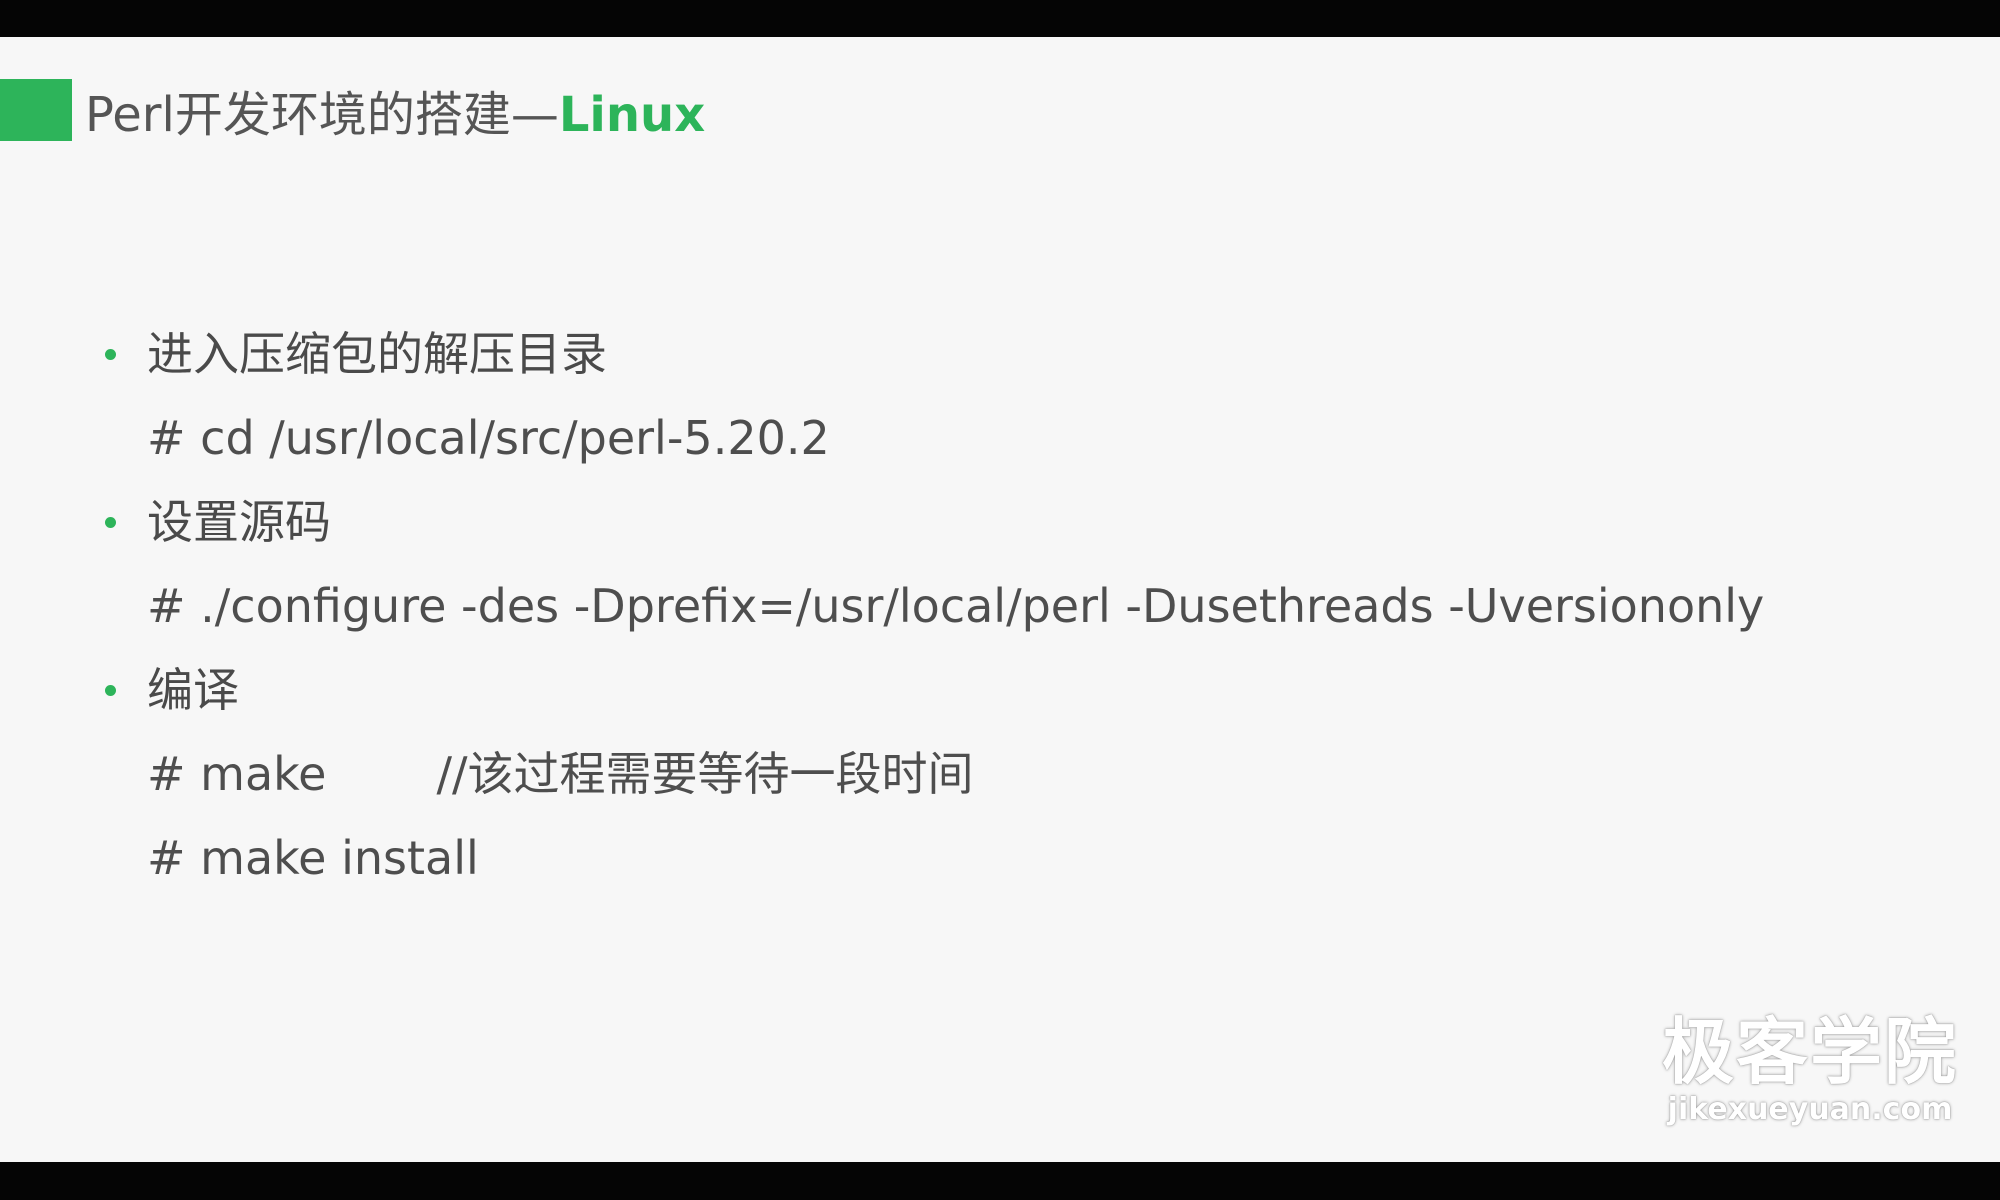 The width and height of the screenshot is (2000, 1200). What do you see at coordinates (1005, 522) in the screenshot?
I see `step-2: 设置源码` at bounding box center [1005, 522].